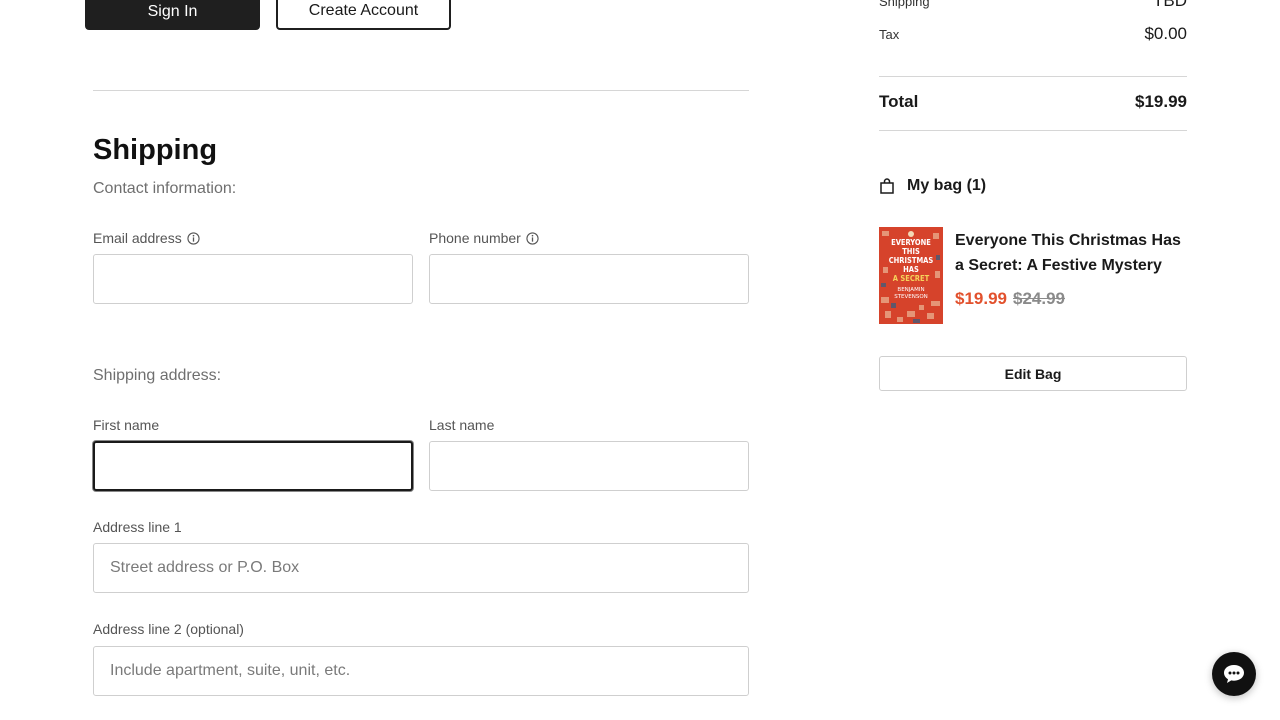 This screenshot has width=1280, height=720. I want to click on my-bag-title: My bag (1), so click(947, 185).